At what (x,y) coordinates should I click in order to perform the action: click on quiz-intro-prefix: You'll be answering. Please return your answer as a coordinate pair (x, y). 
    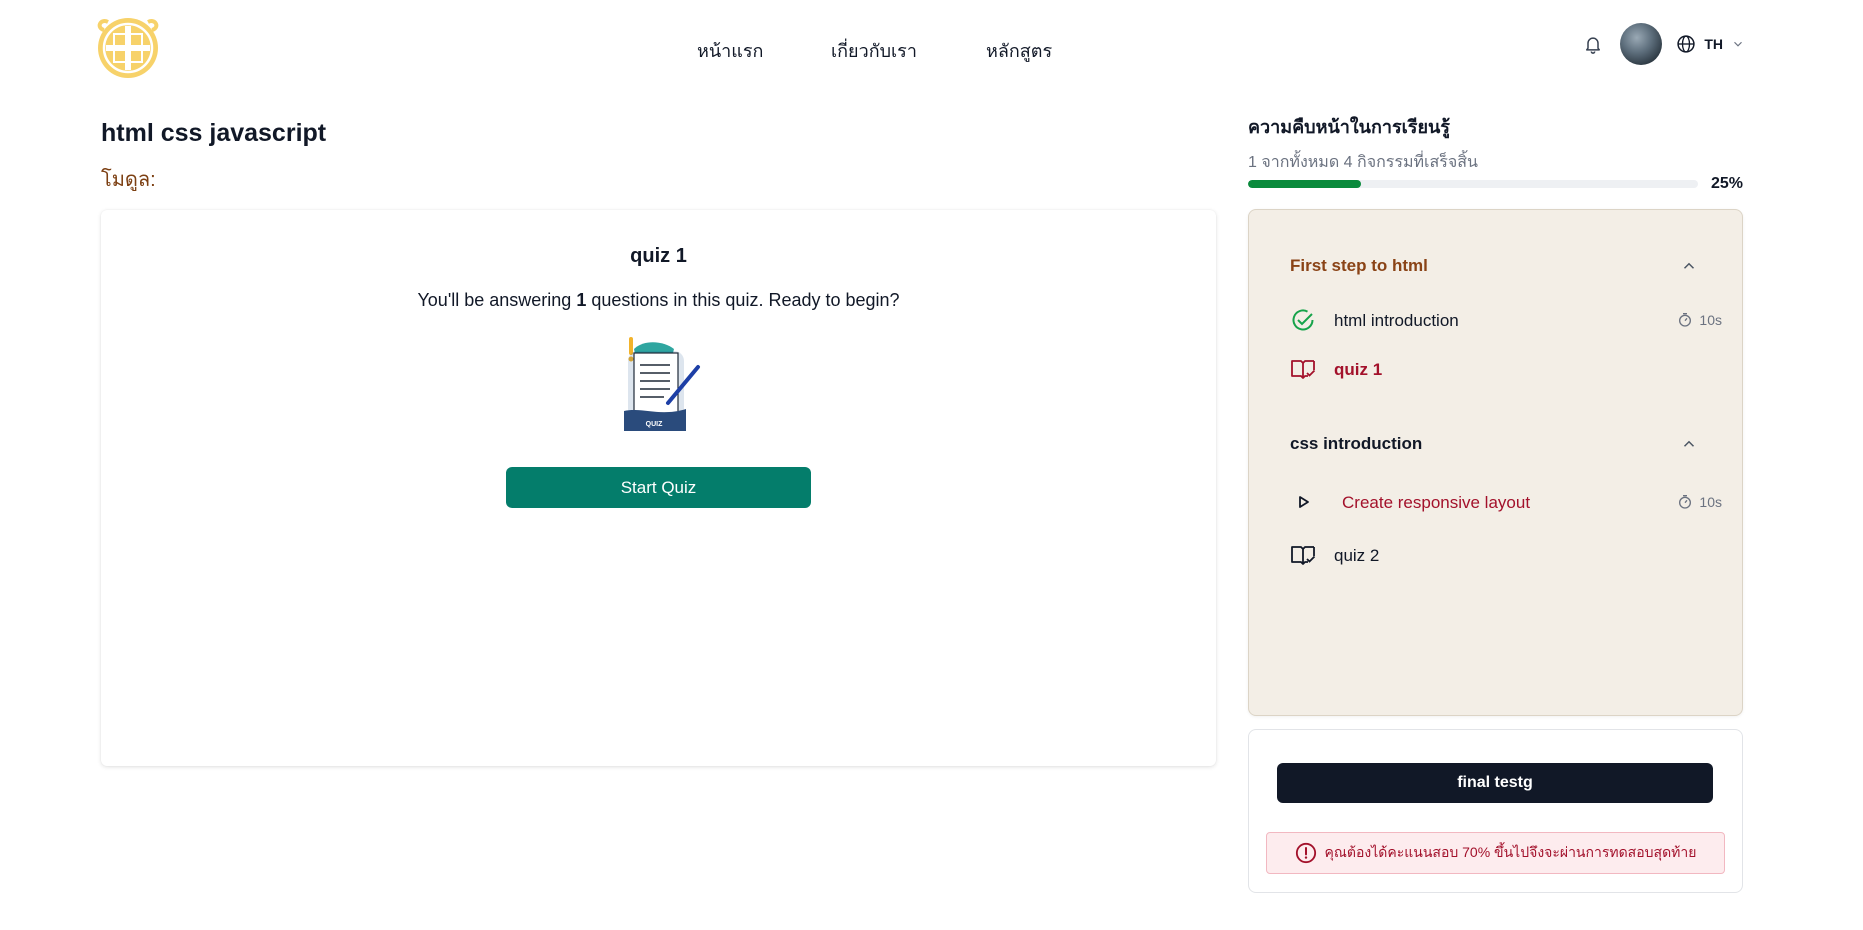
    Looking at the image, I should click on (497, 300).